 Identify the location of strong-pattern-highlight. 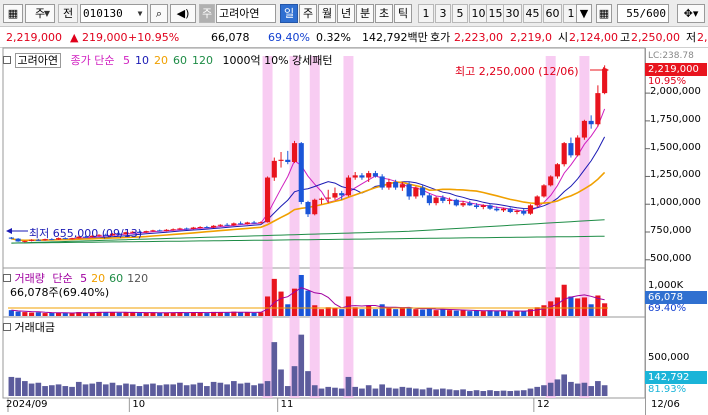
(267, 227).